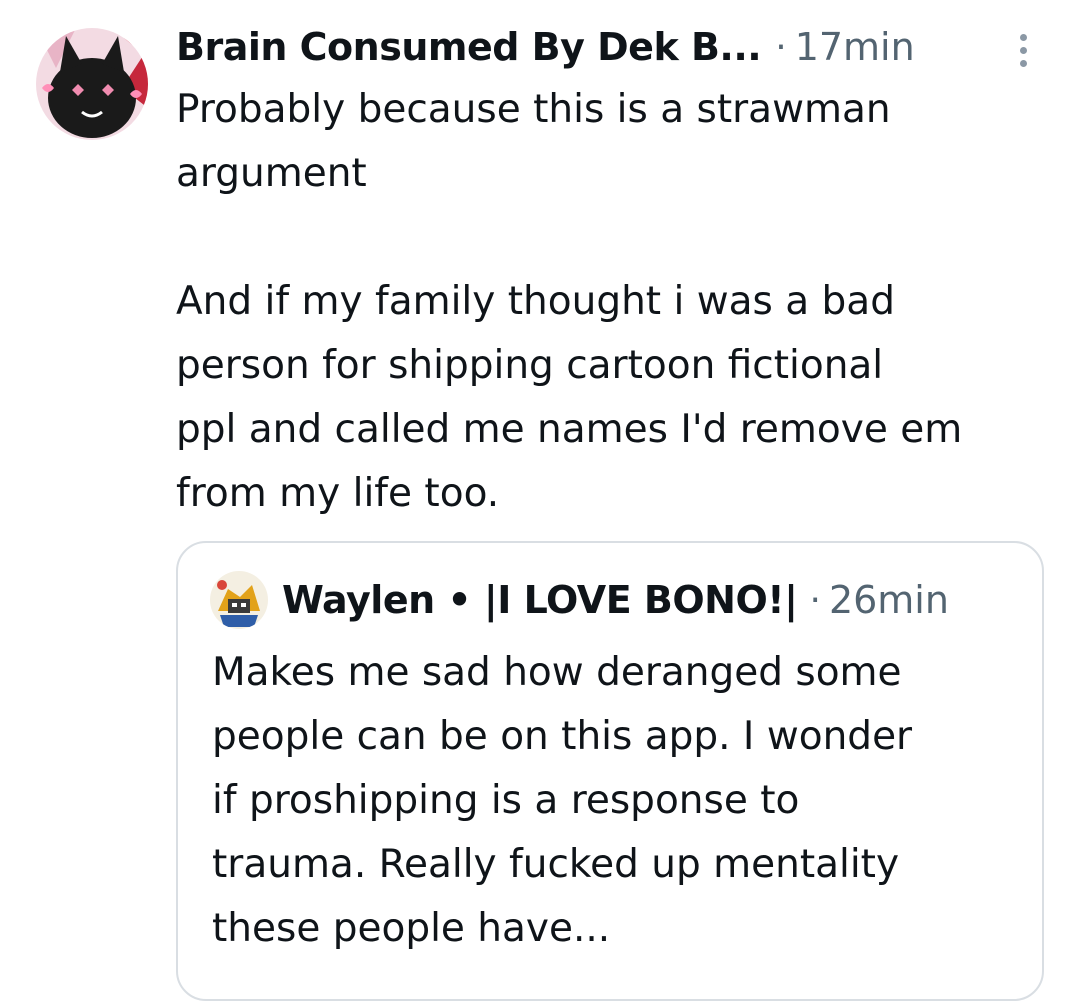 This screenshot has width=1080, height=1001. I want to click on tweet-header: Brain Consumed By Dek B... · 17min, so click(545, 47).